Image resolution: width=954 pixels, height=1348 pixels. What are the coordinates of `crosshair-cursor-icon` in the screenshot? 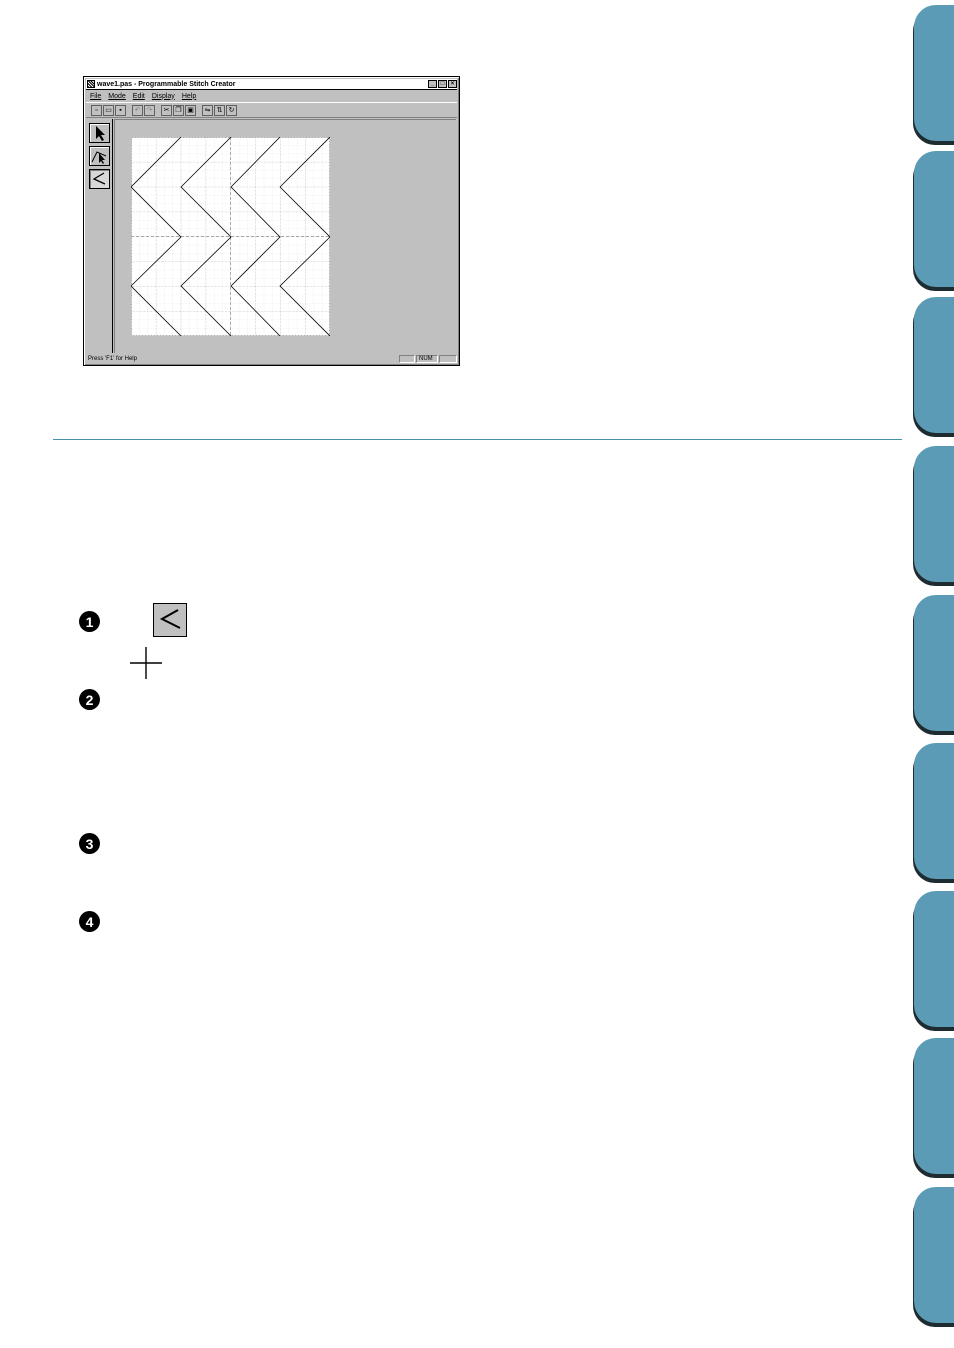 It's located at (146, 663).